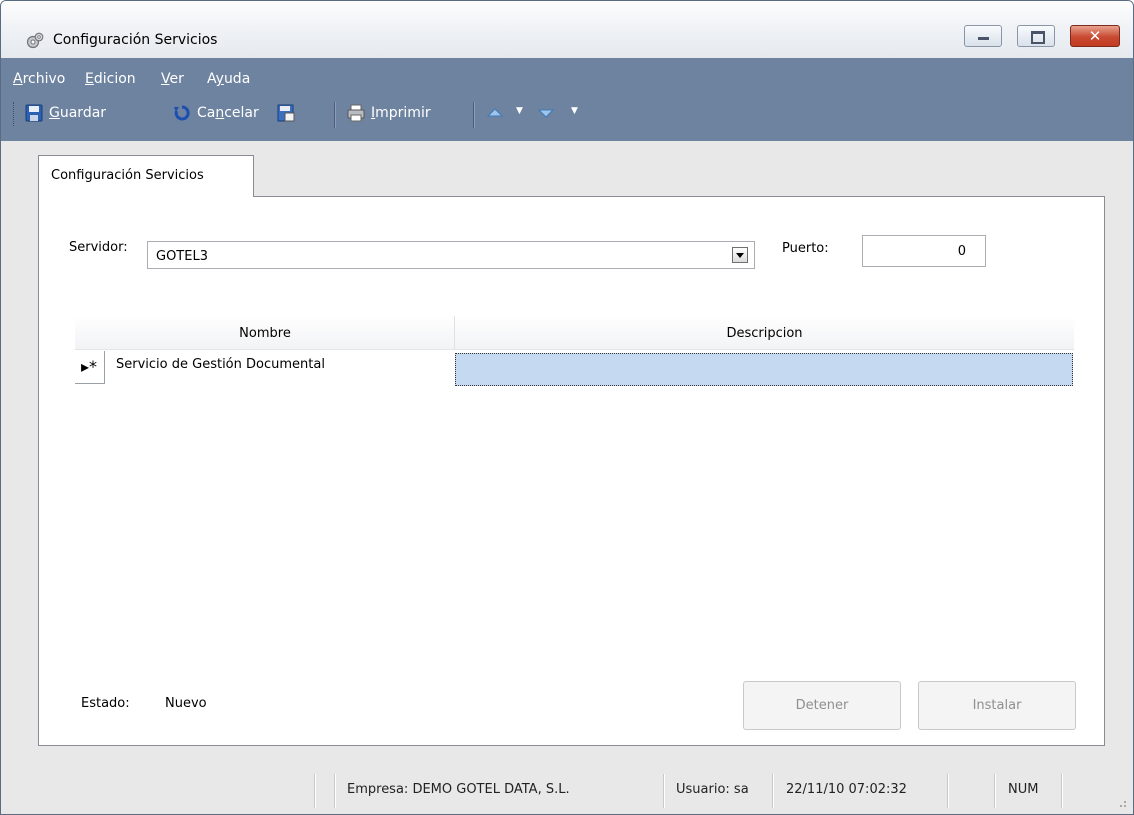 This screenshot has width=1134, height=815. What do you see at coordinates (764, 333) in the screenshot?
I see `column-header-descripcion: Descripcion` at bounding box center [764, 333].